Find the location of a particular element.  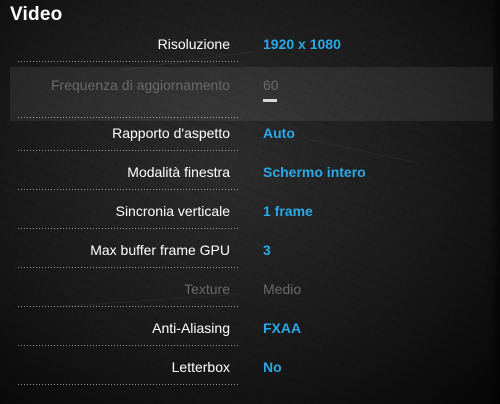

setting-value: No is located at coordinates (272, 367).